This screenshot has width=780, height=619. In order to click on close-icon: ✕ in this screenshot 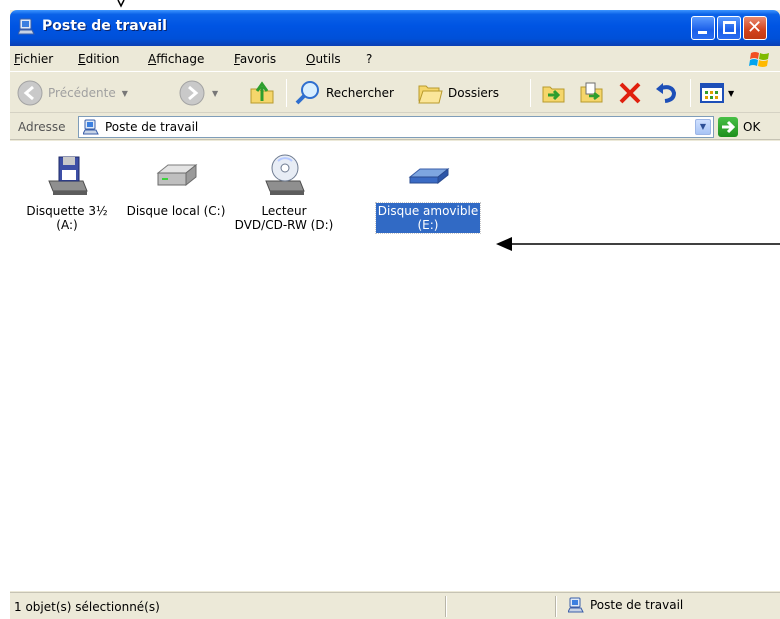, I will do `click(755, 27)`.